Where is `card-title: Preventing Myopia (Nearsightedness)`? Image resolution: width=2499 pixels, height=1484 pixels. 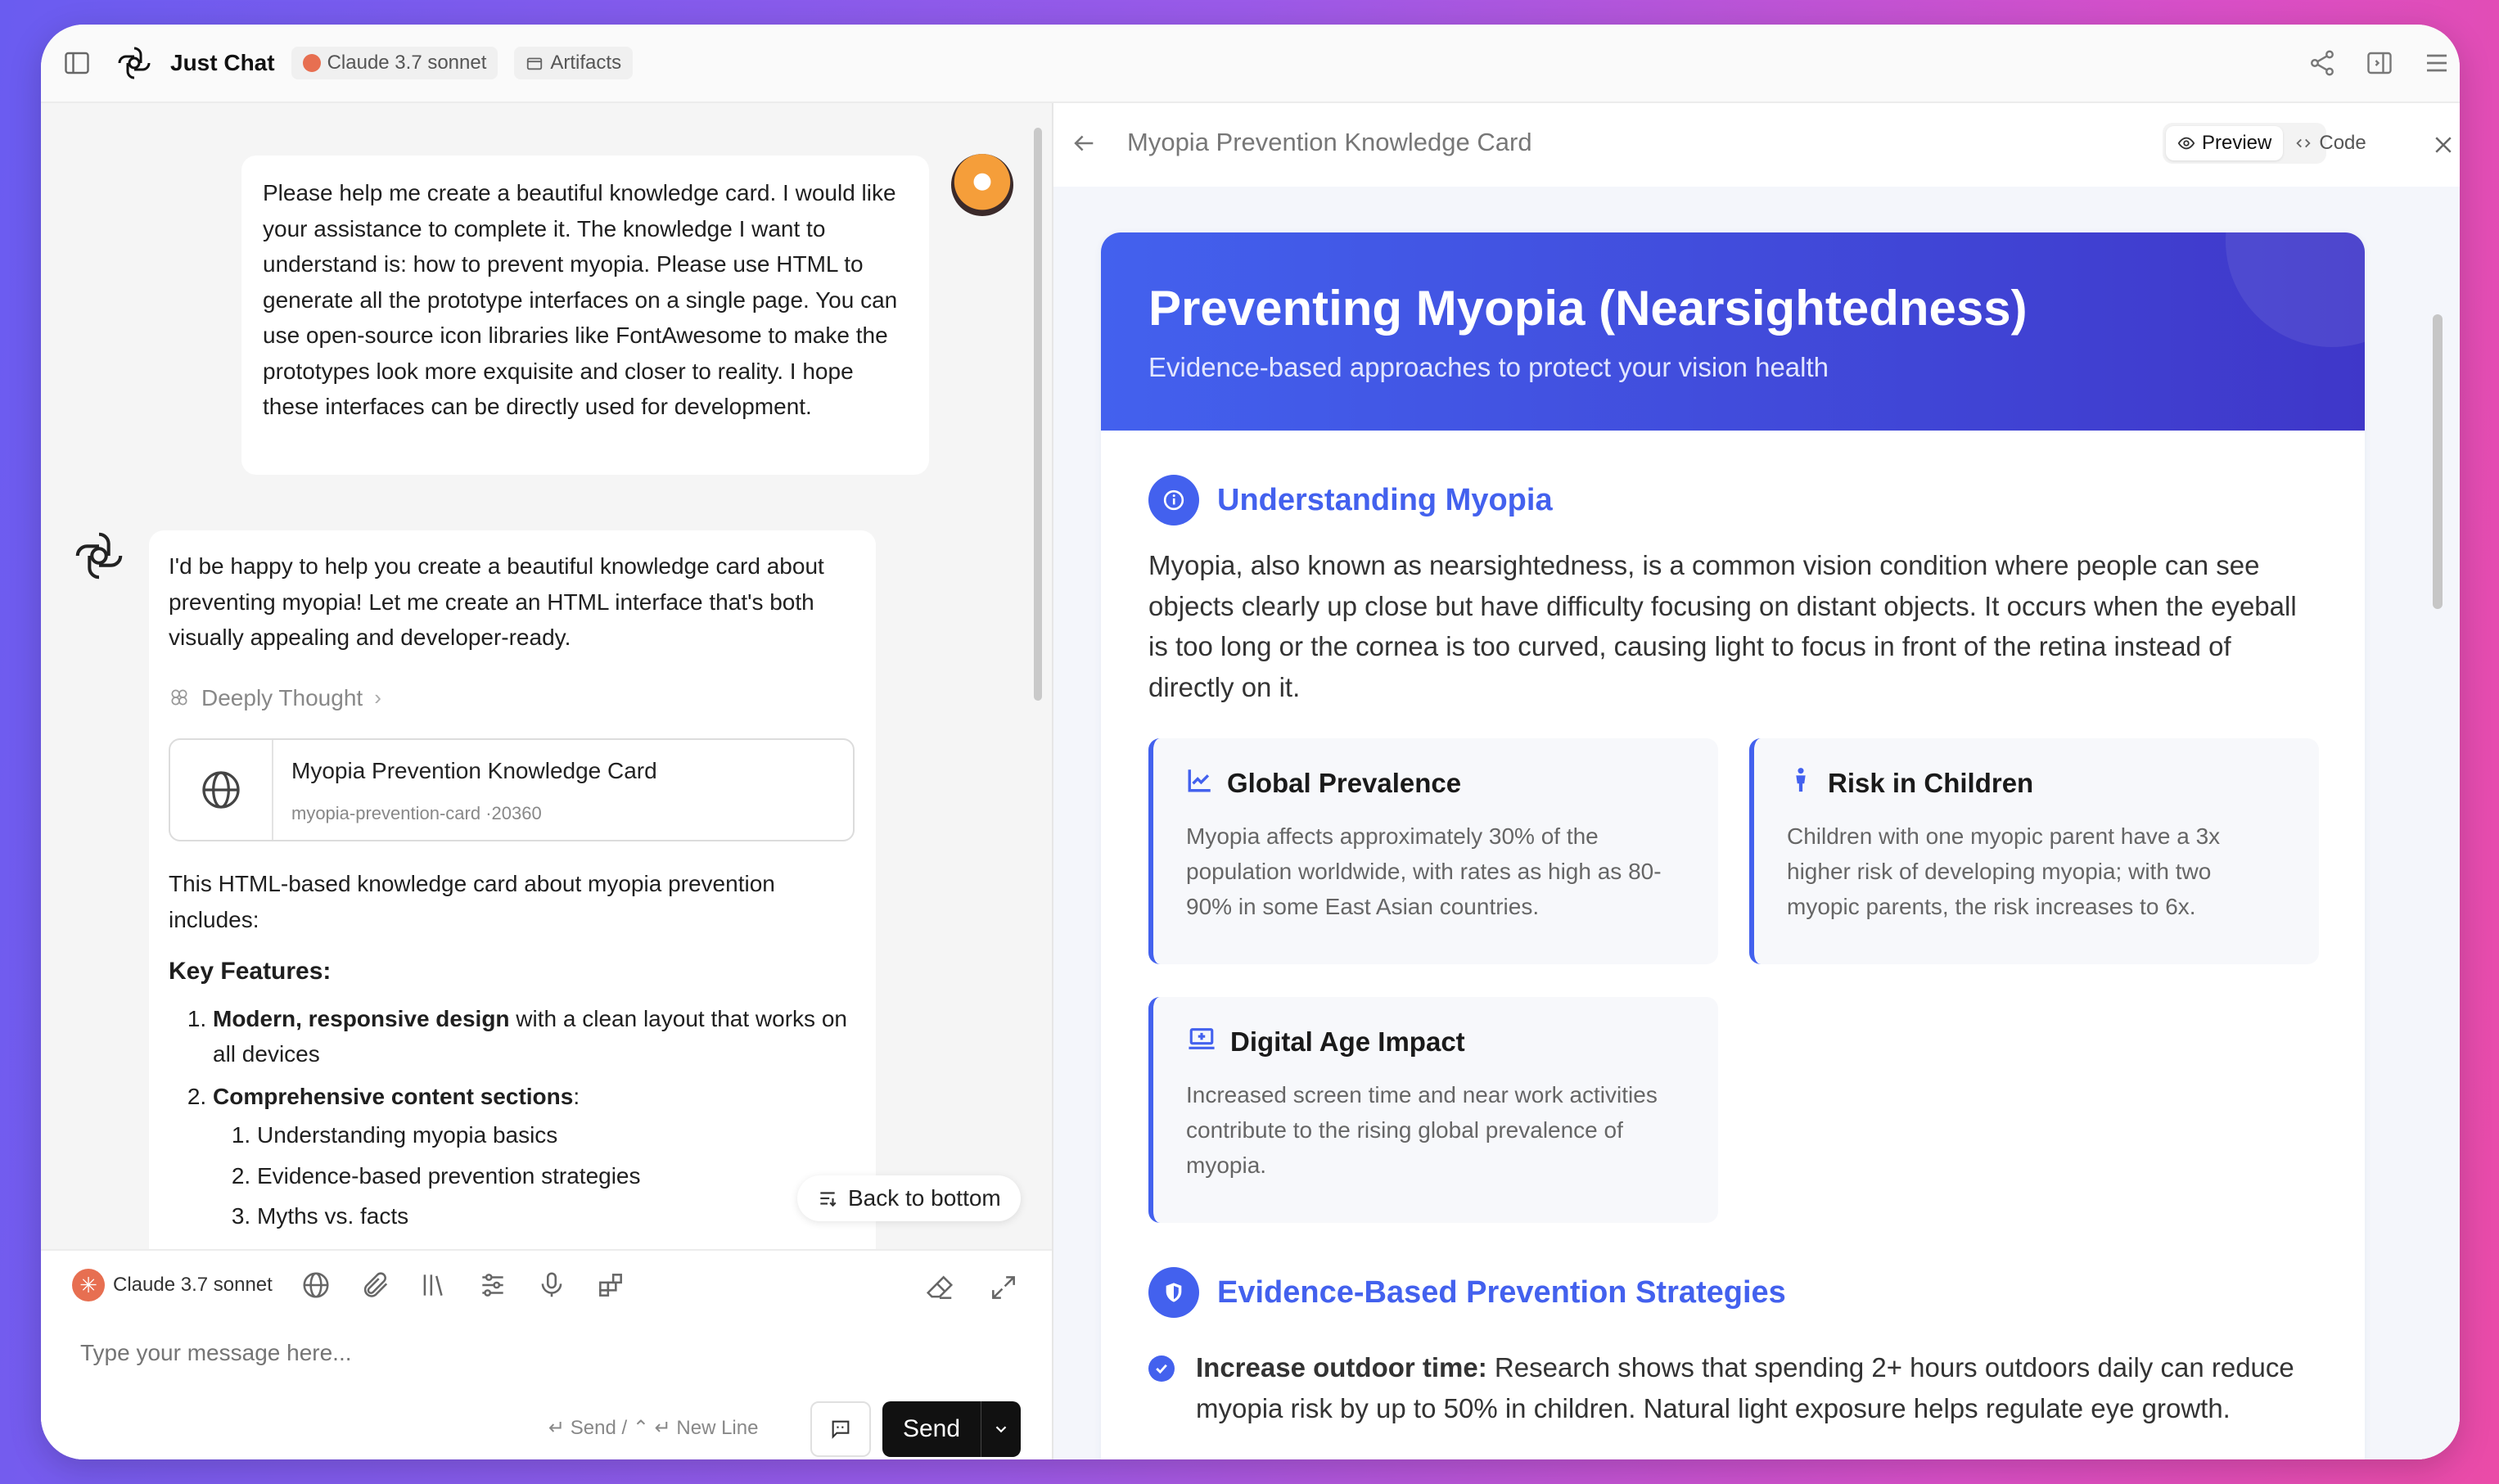 card-title: Preventing Myopia (Nearsightedness) is located at coordinates (1588, 308).